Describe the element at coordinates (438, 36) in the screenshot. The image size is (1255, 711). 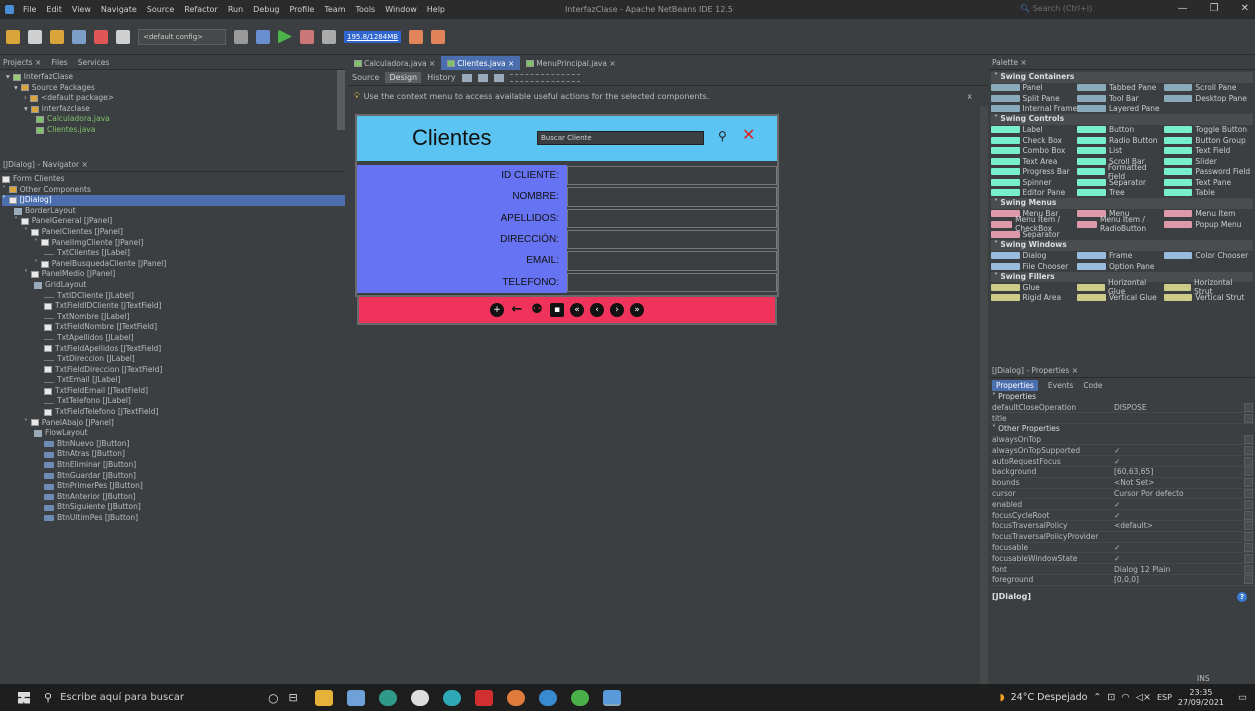
I see `gc-profile-icon` at that location.